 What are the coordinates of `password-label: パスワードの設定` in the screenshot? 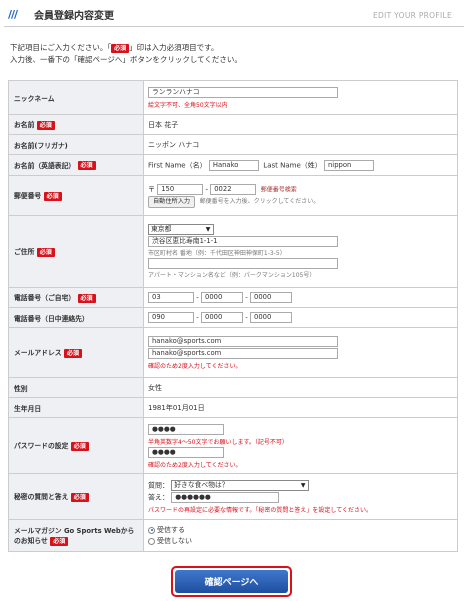 It's located at (41, 446).